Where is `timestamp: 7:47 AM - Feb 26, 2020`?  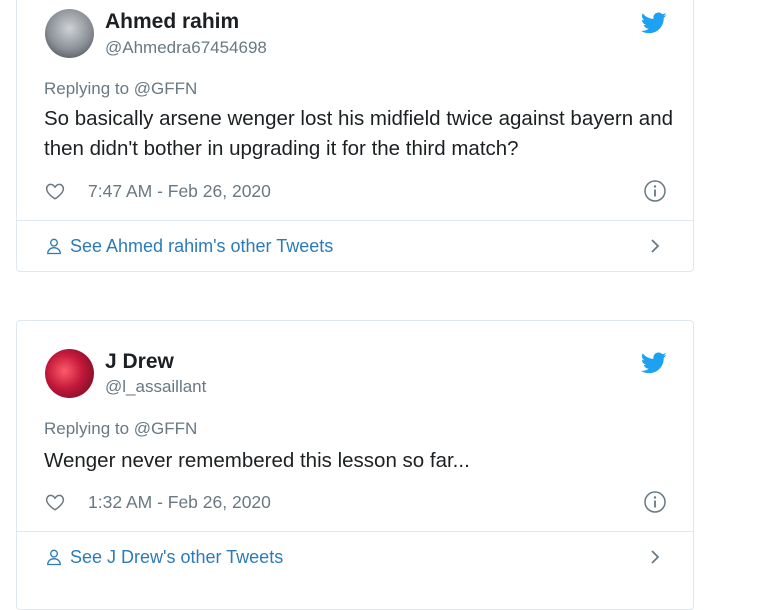
timestamp: 7:47 AM - Feb 26, 2020 is located at coordinates (179, 191).